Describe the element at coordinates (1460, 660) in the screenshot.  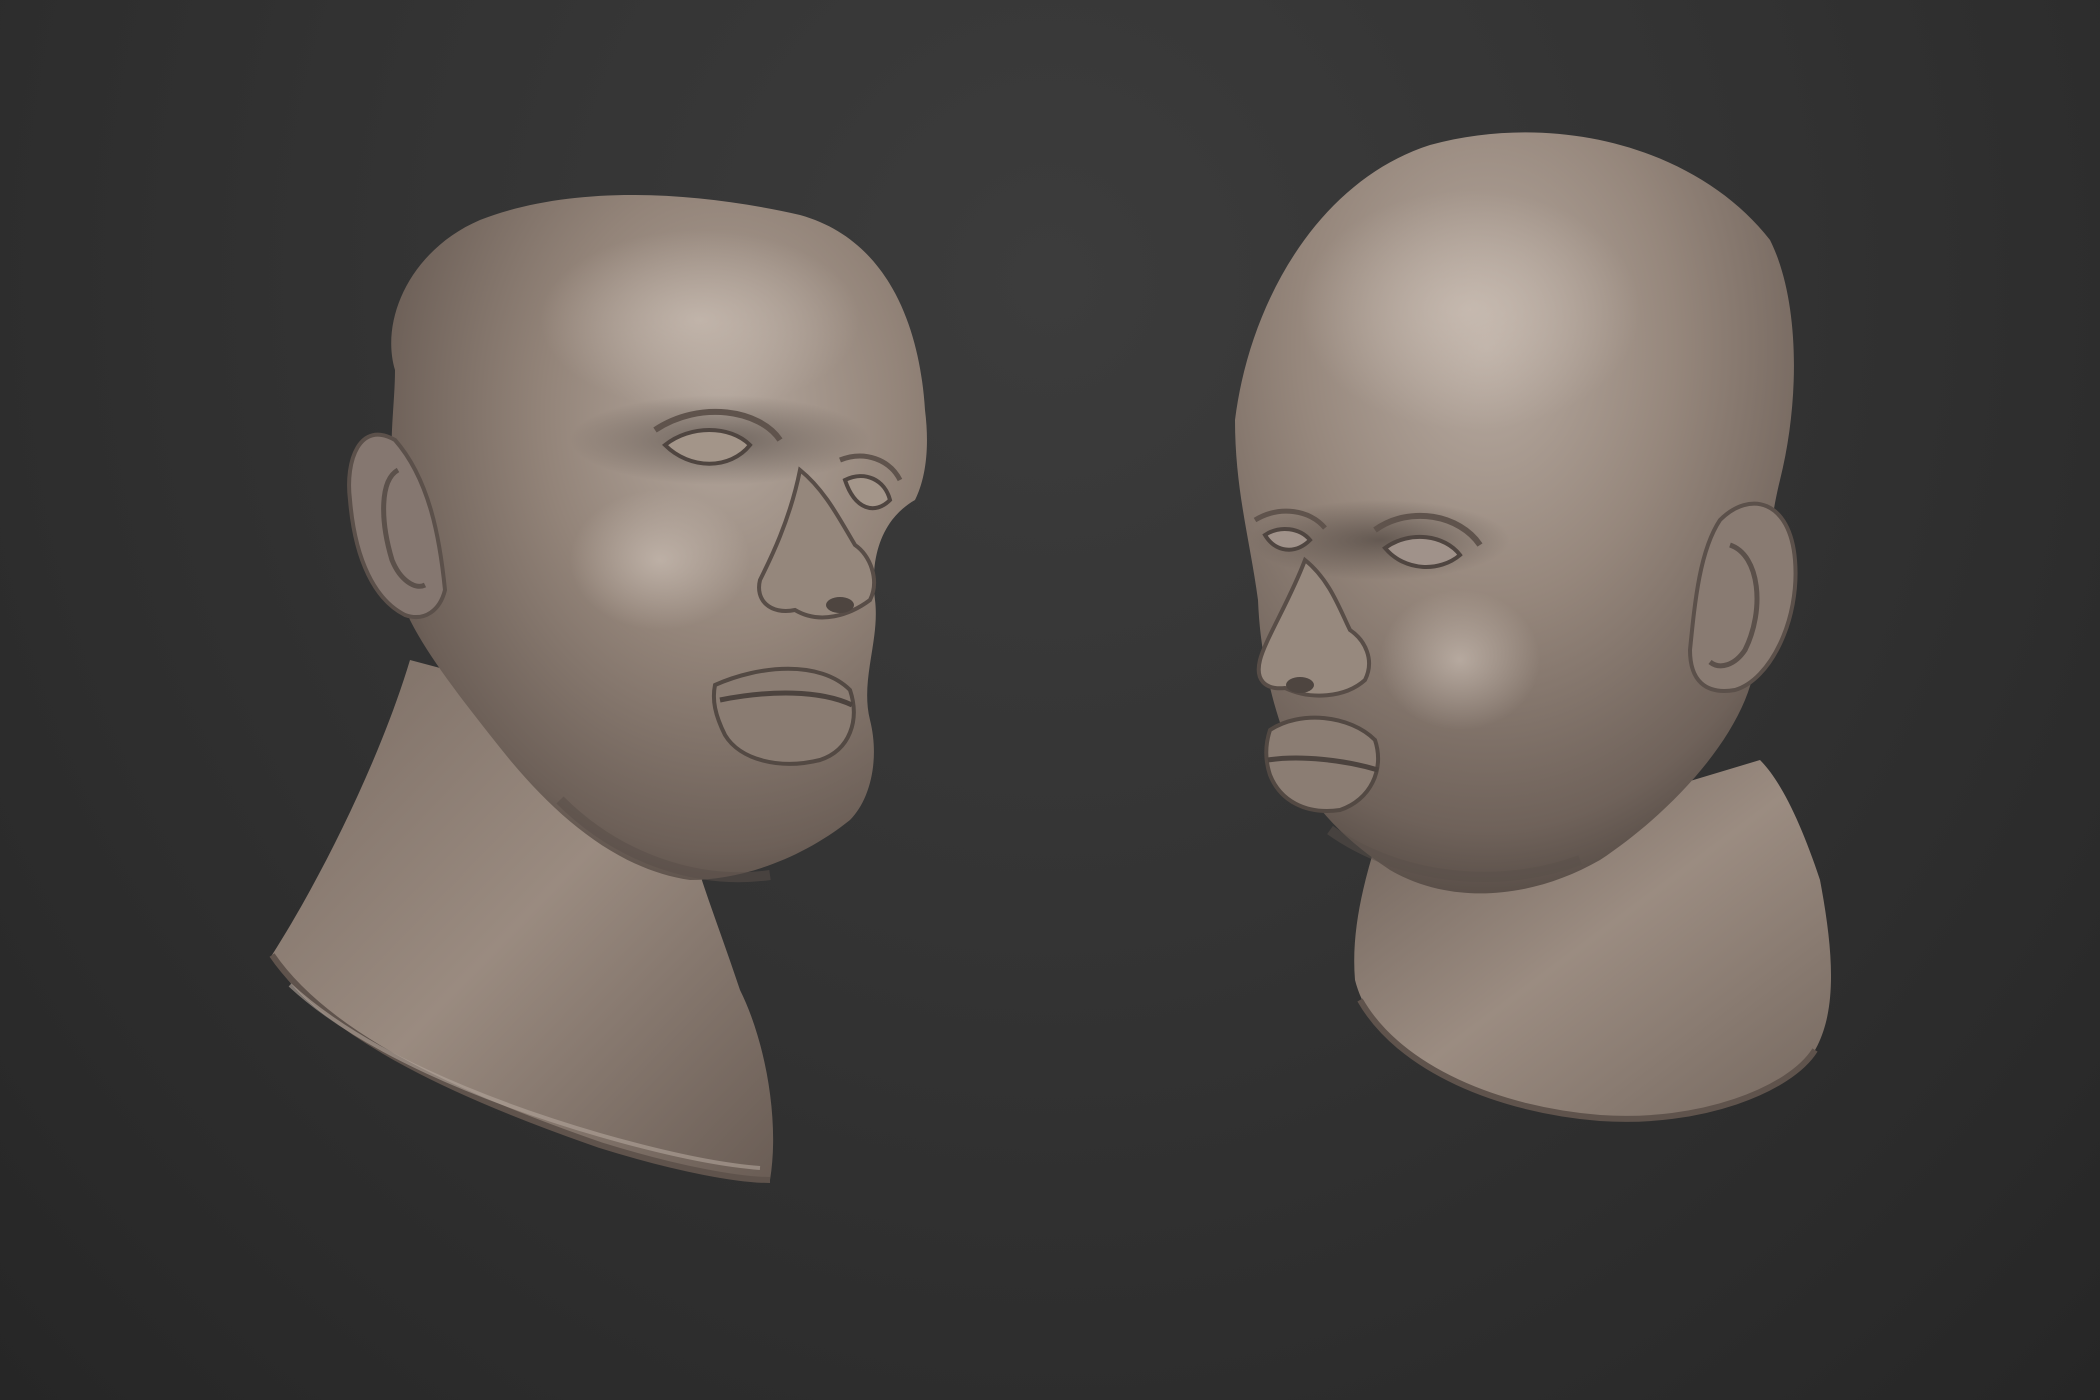
I see `head-right-cheek-highlight` at that location.